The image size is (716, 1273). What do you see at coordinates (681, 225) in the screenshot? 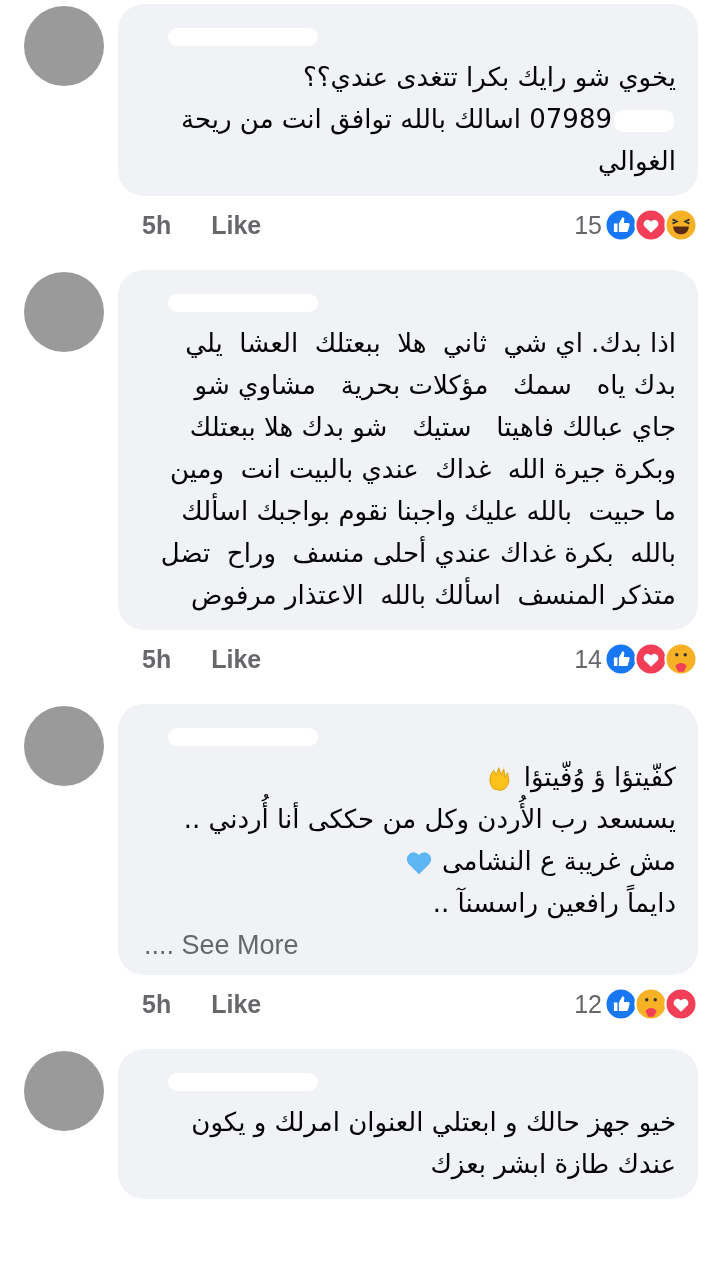
I see `laughing-face-icon` at bounding box center [681, 225].